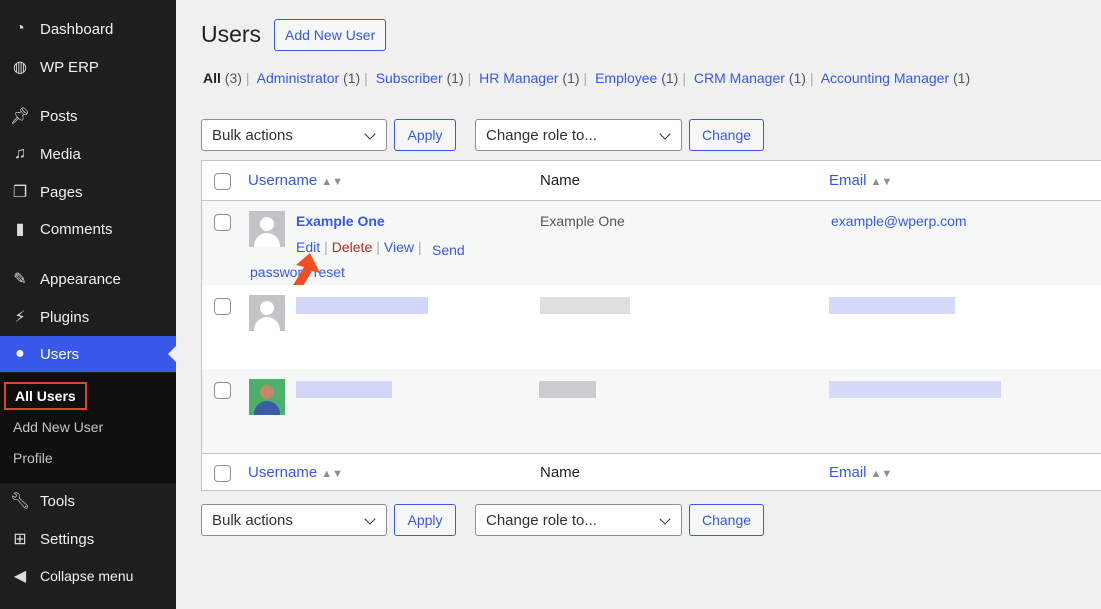 The image size is (1101, 609). Describe the element at coordinates (20, 28) in the screenshot. I see `dashboard-icon: ◔` at that location.